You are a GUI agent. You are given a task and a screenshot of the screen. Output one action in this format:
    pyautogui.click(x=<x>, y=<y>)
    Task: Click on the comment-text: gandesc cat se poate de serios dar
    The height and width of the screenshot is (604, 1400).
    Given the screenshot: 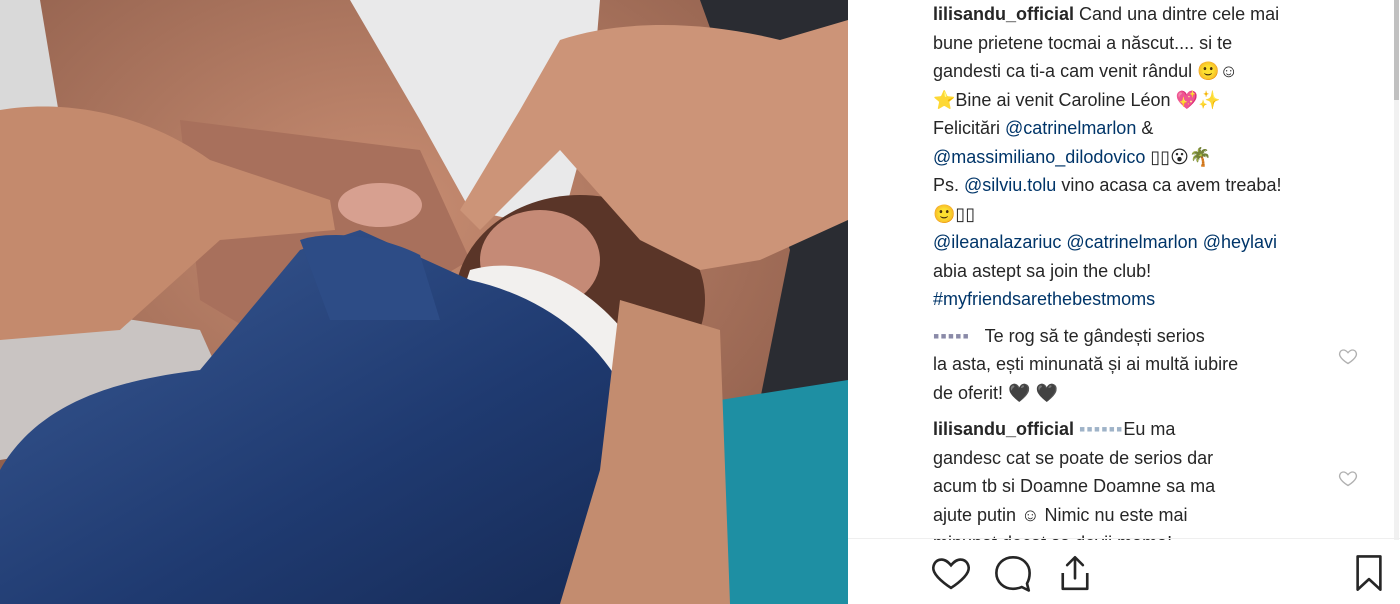 What is the action you would take?
    pyautogui.click(x=1073, y=457)
    